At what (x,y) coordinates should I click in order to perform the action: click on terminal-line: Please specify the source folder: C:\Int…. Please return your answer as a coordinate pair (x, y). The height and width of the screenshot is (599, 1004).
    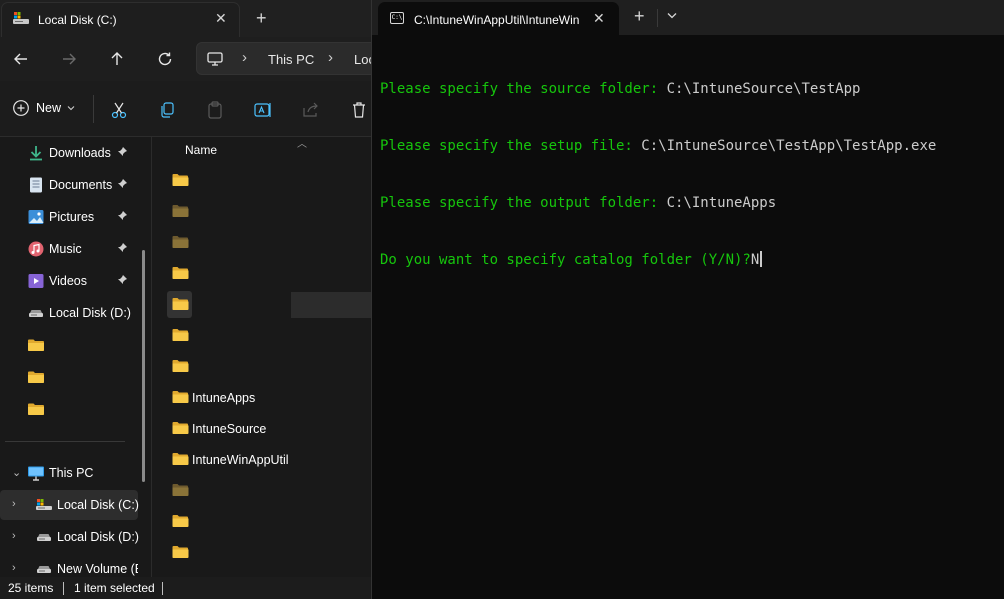
    Looking at the image, I should click on (658, 89).